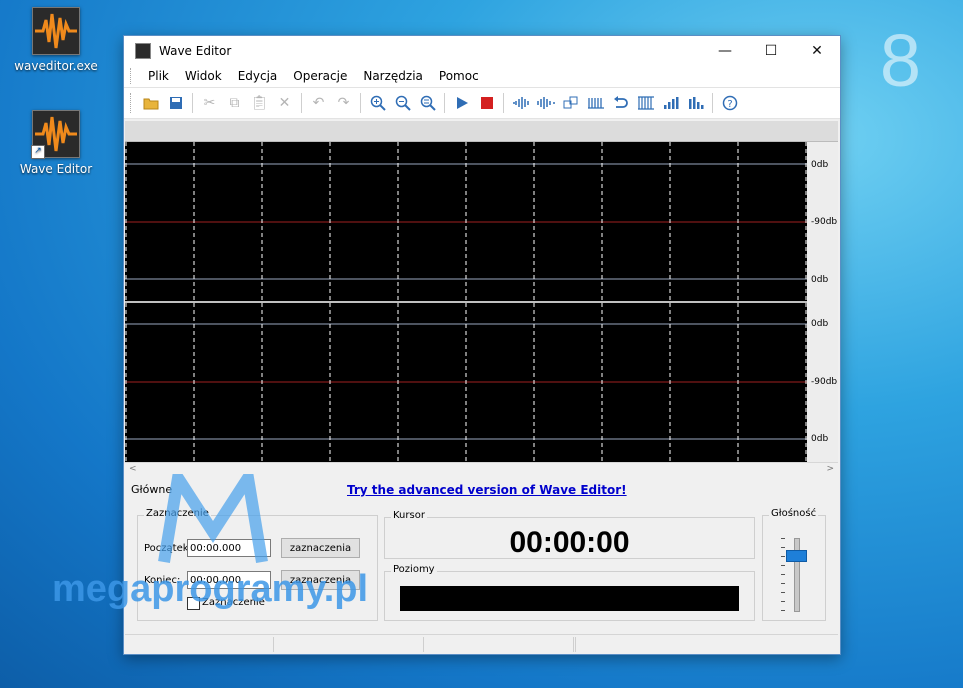  What do you see at coordinates (461, 103) in the screenshot?
I see `play-icon` at bounding box center [461, 103].